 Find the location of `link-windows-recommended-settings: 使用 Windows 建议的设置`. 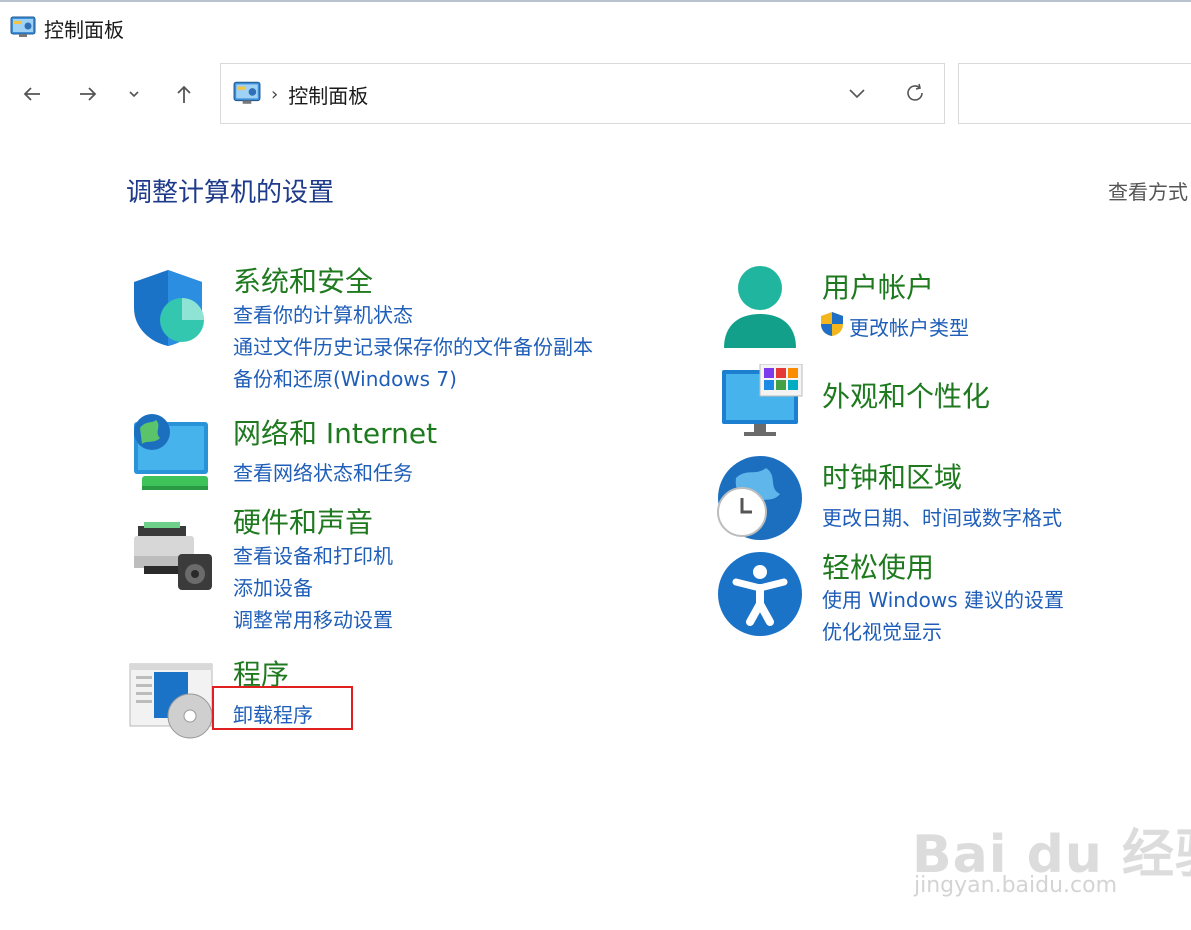

link-windows-recommended-settings: 使用 Windows 建议的设置 is located at coordinates (943, 598).